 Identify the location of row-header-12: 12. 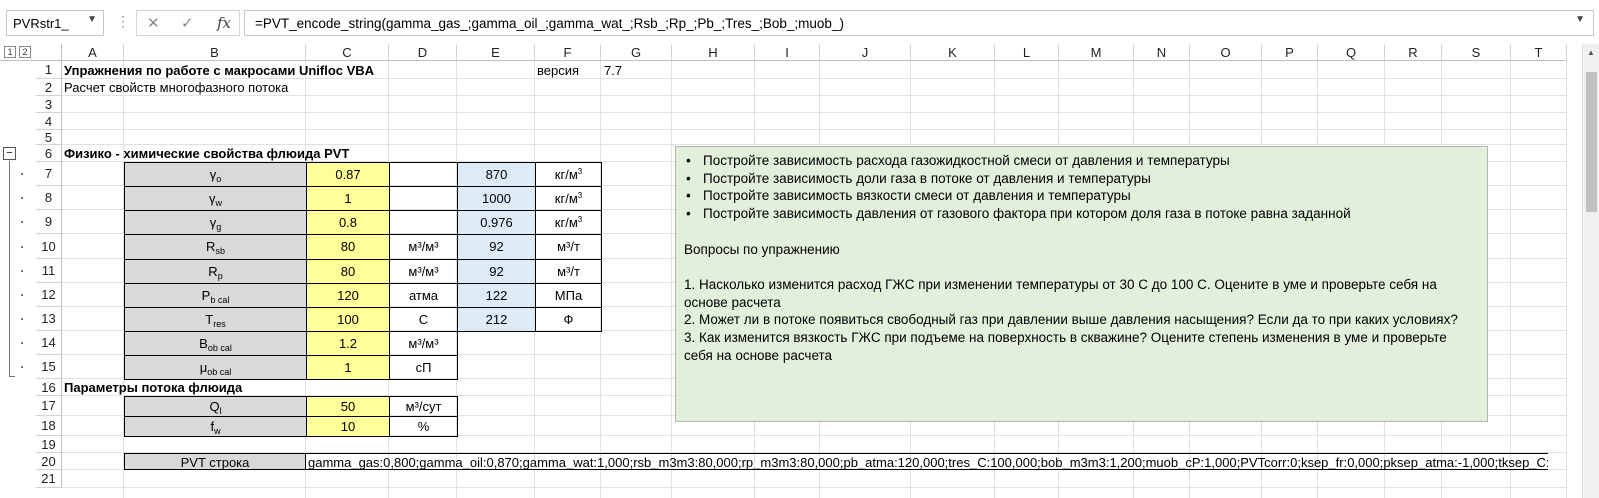
(49, 295).